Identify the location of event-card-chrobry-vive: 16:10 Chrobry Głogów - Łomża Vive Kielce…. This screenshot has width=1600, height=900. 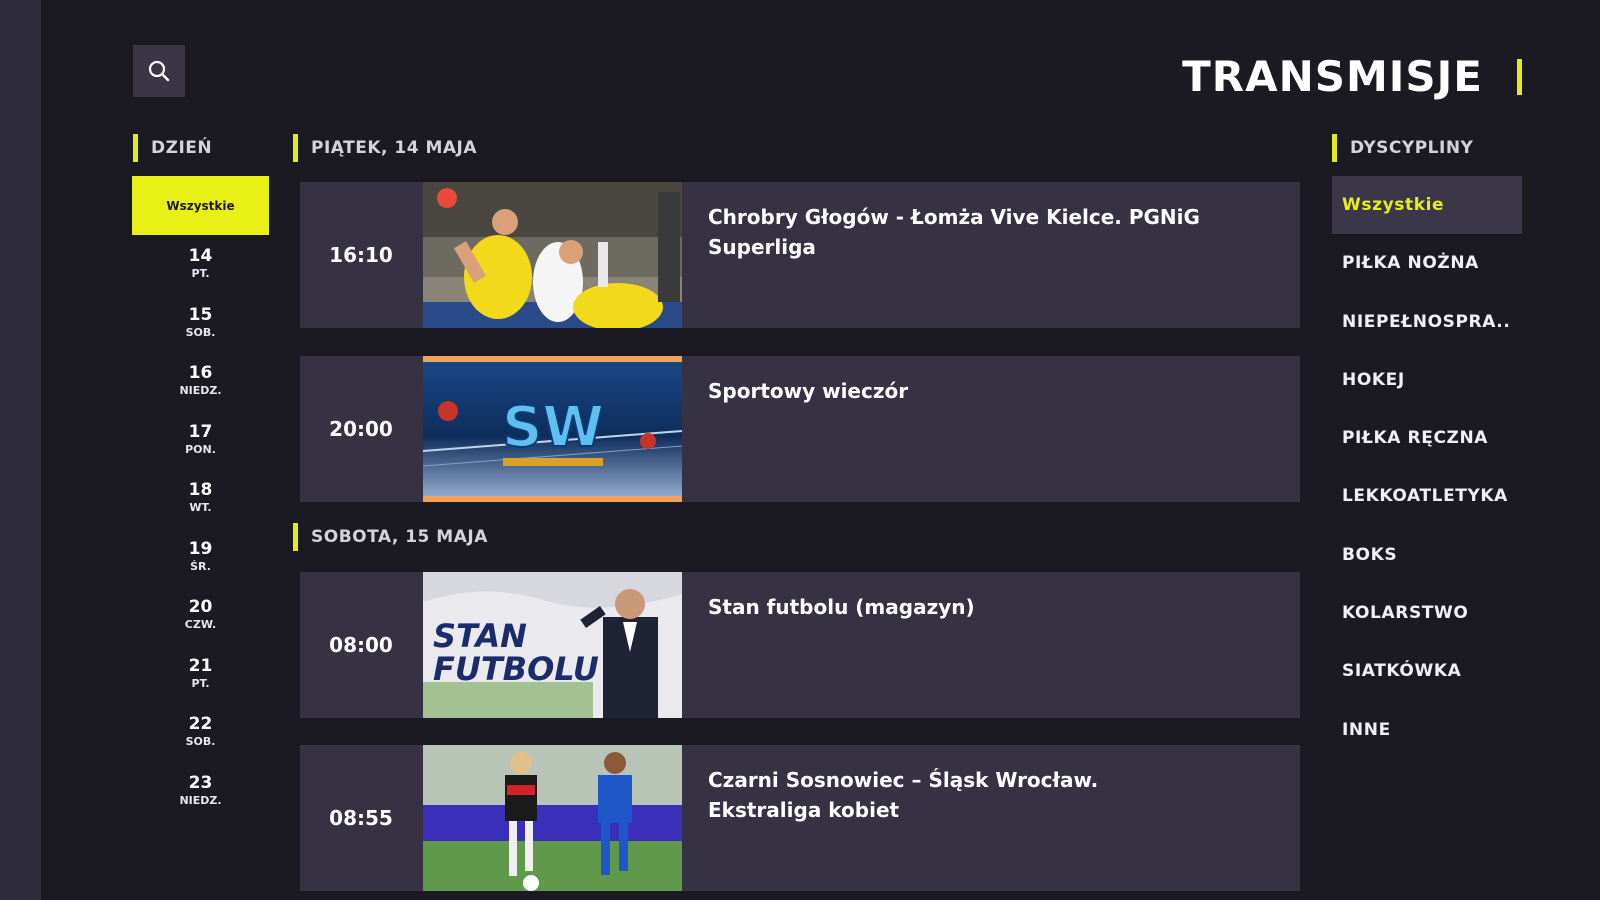
(800, 255).